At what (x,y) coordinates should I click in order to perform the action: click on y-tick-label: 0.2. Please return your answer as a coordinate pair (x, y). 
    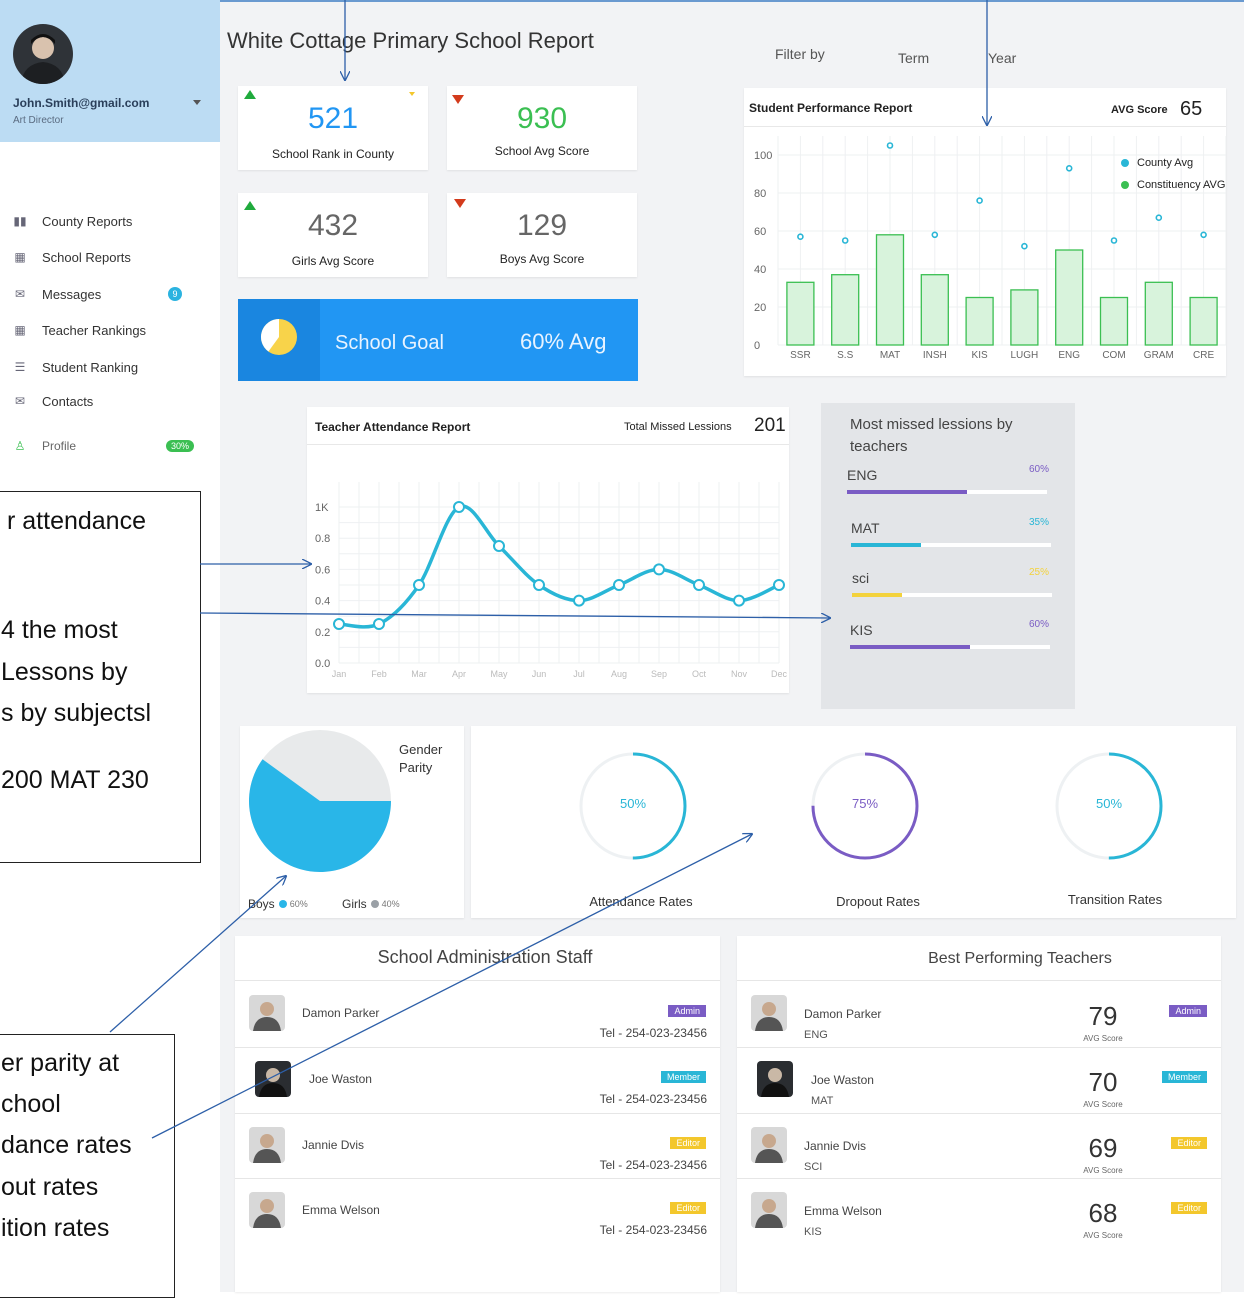
    Looking at the image, I should click on (322, 633).